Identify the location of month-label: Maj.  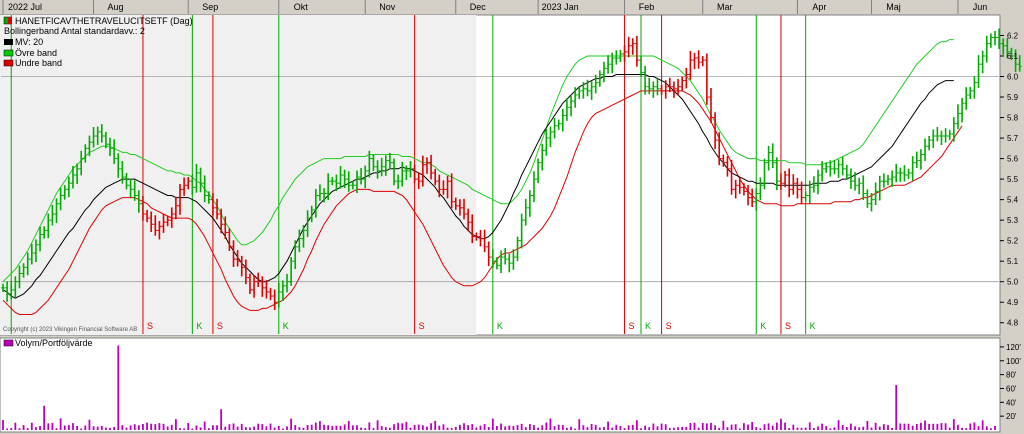
(893, 7).